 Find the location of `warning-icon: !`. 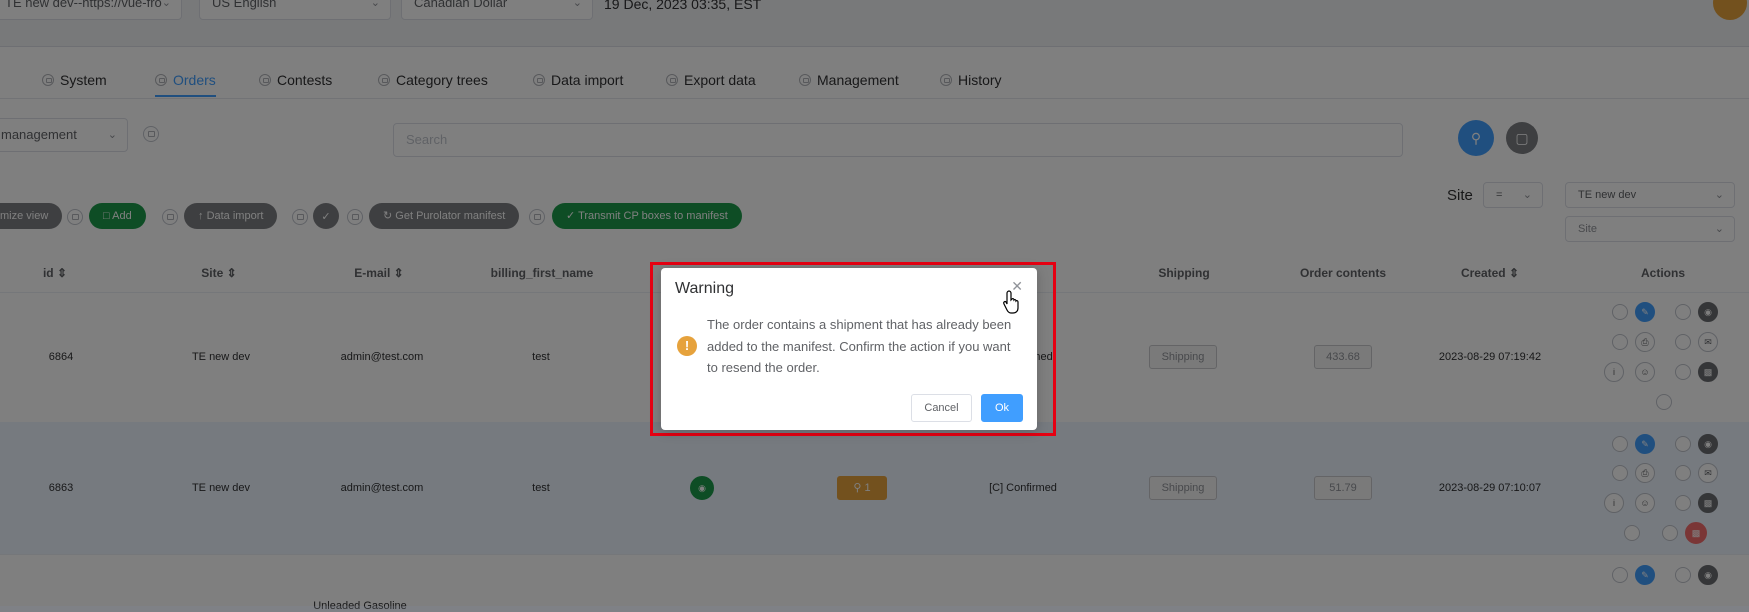

warning-icon: ! is located at coordinates (687, 346).